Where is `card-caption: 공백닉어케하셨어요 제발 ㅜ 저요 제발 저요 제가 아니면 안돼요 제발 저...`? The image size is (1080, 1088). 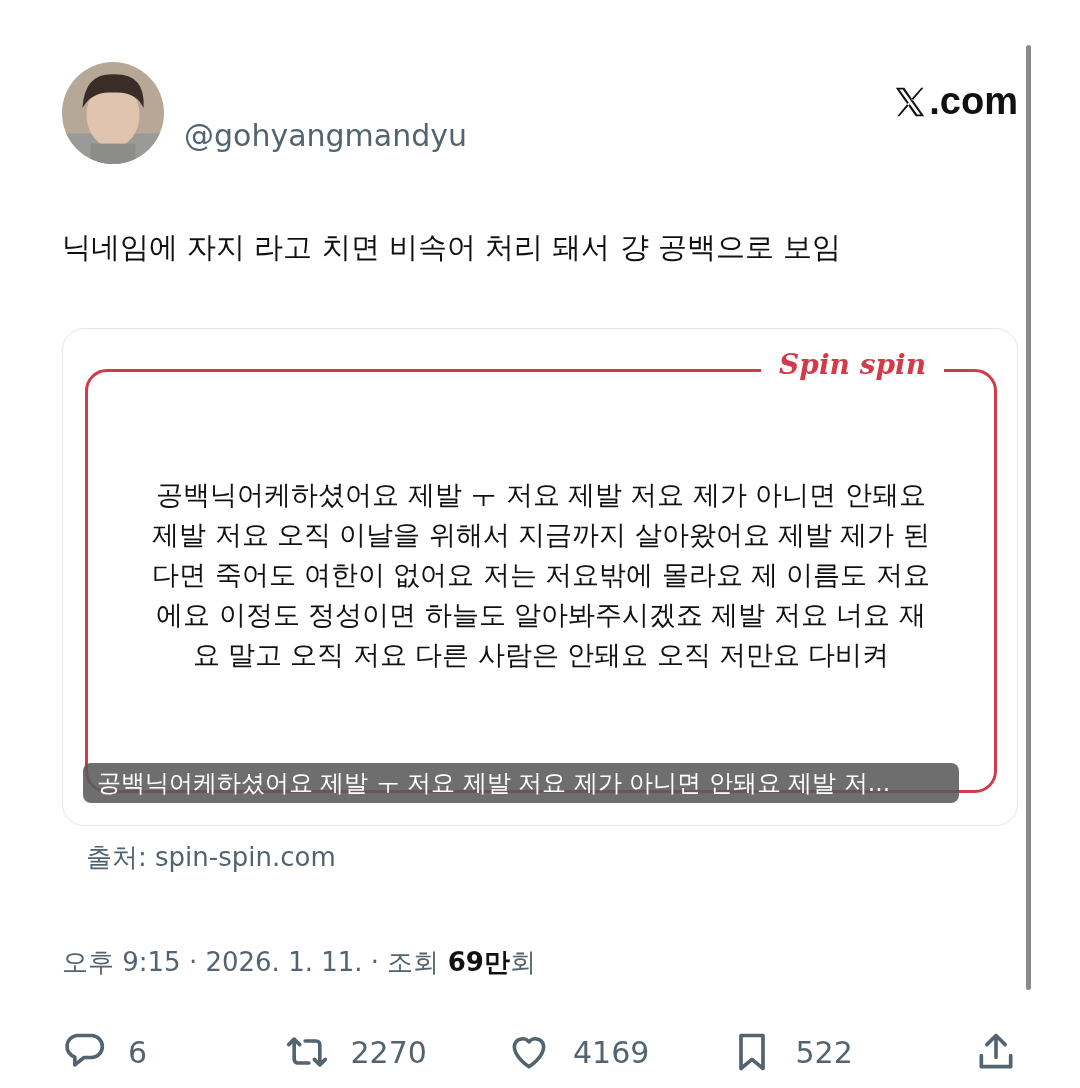 card-caption: 공백닉어케하셨어요 제발 ㅜ 저요 제발 저요 제가 아니면 안돼요 제발 저... is located at coordinates (521, 783).